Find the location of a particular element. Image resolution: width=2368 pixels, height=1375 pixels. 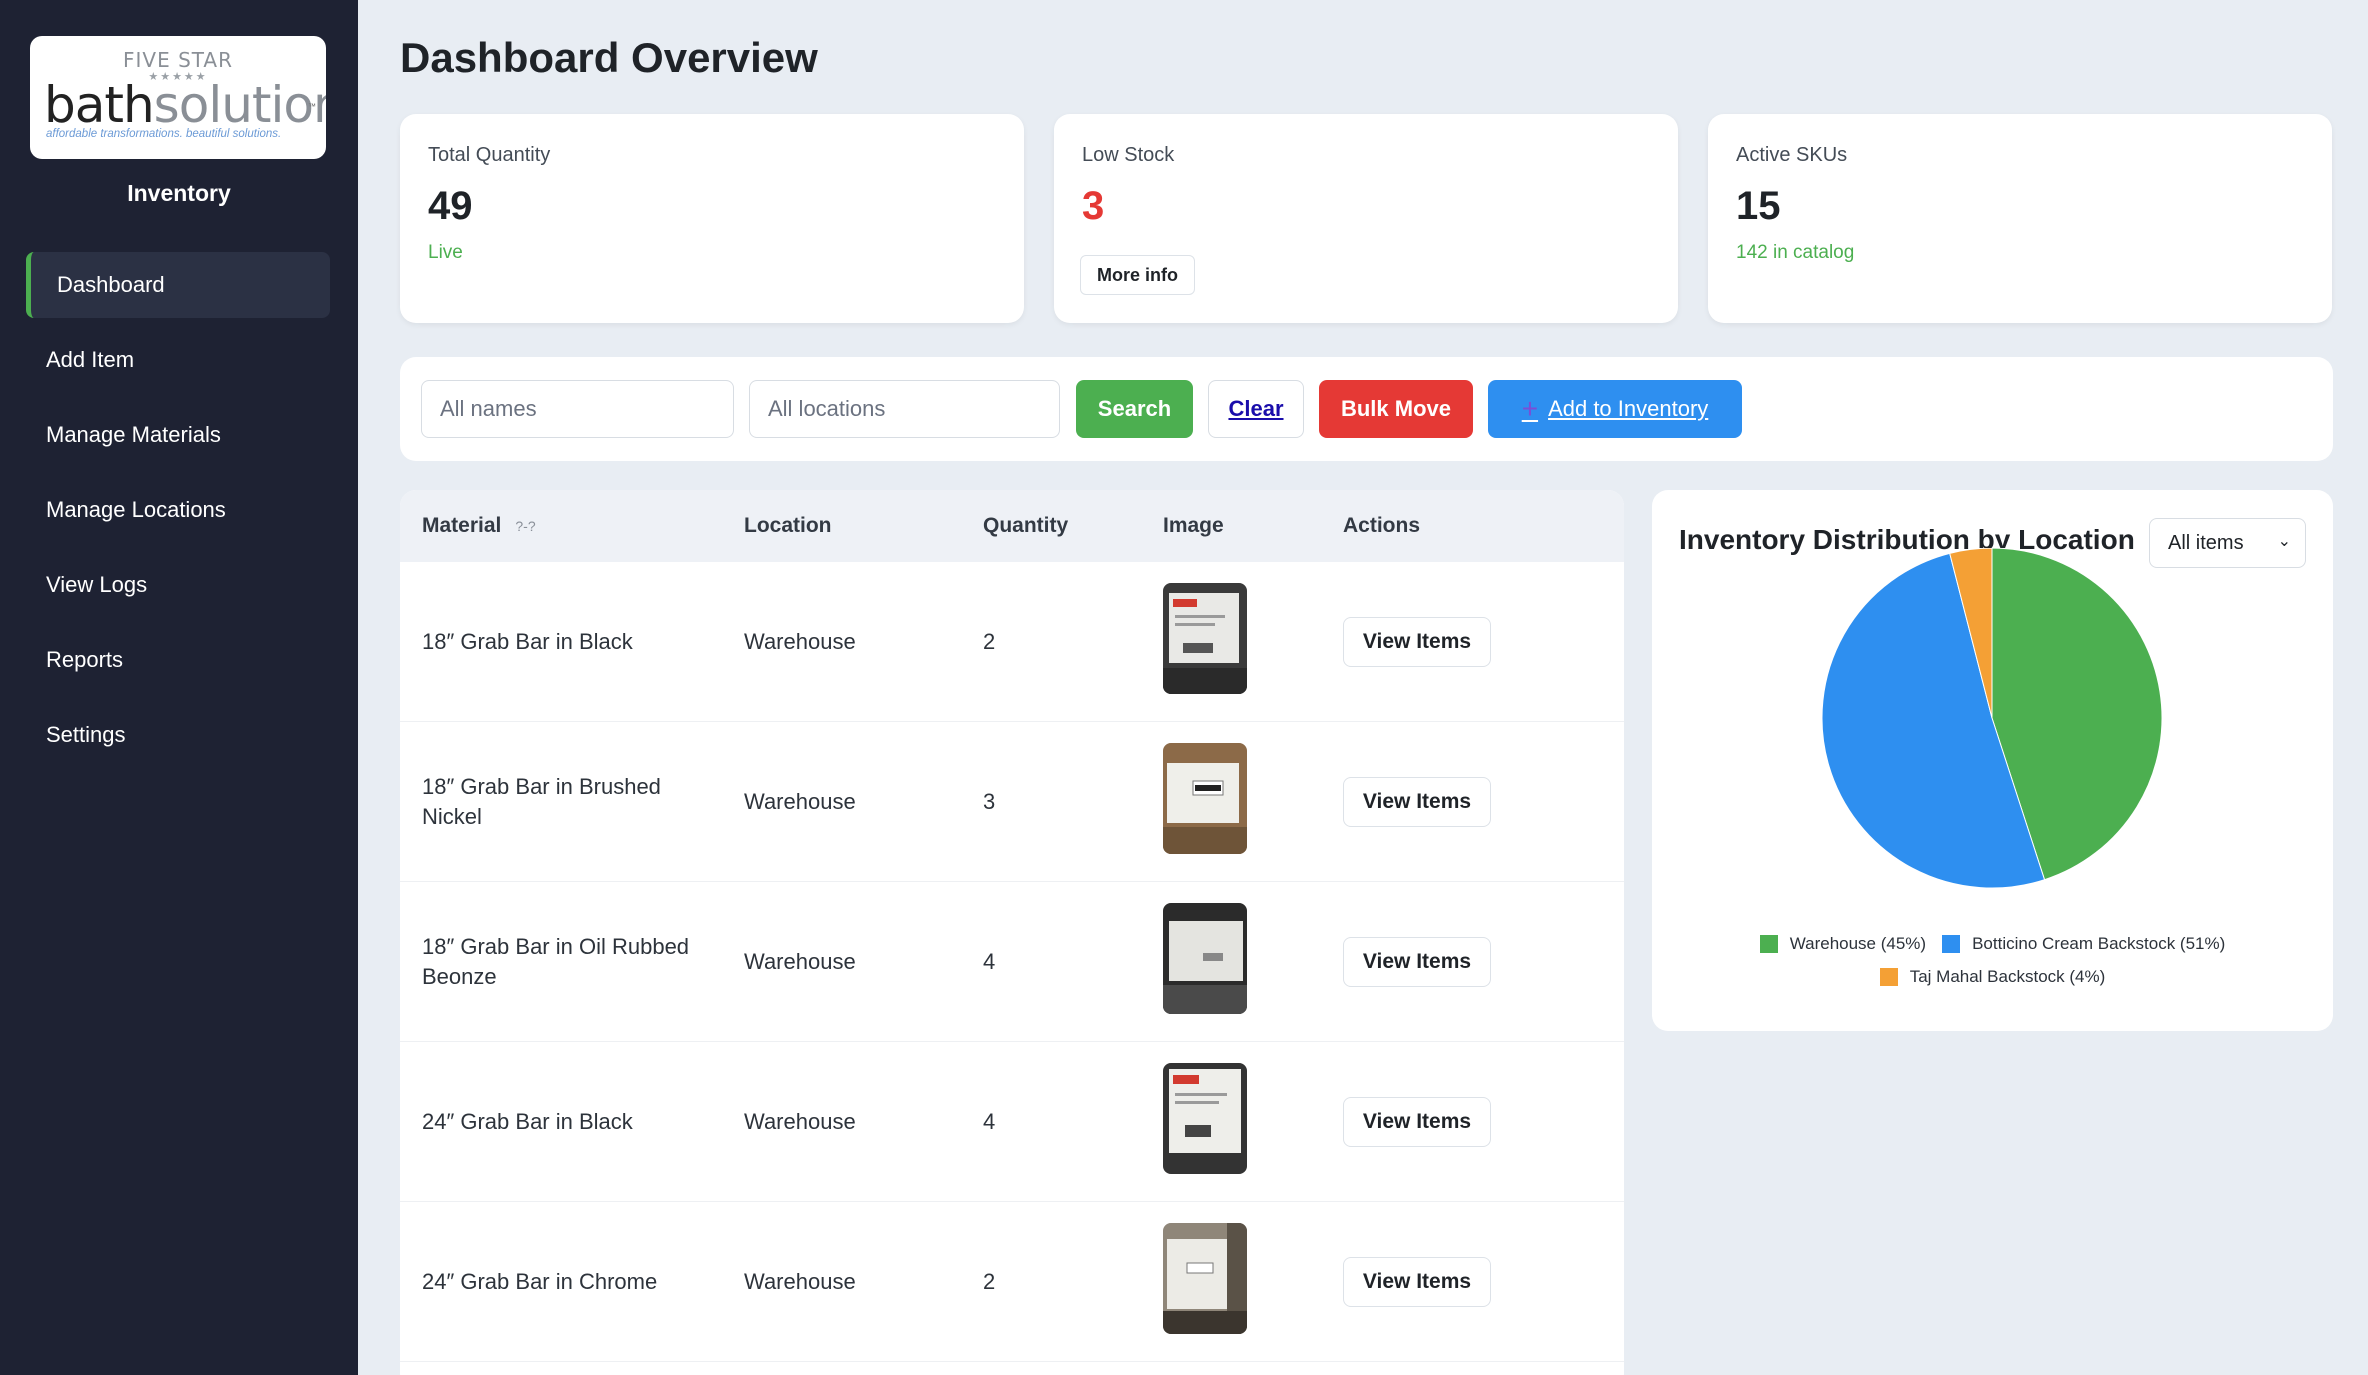

logo-brand-a: bath is located at coordinates (99, 105).